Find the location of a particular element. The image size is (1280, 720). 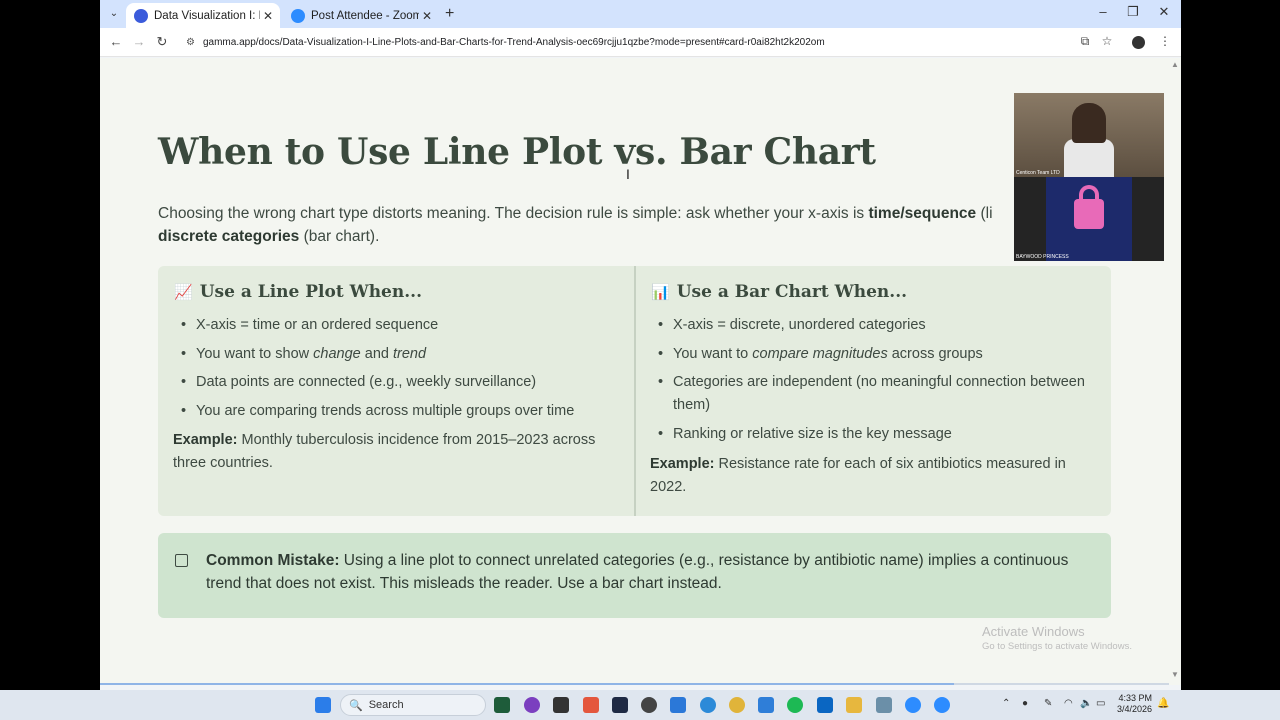

back-icon: ← is located at coordinates (116, 41).